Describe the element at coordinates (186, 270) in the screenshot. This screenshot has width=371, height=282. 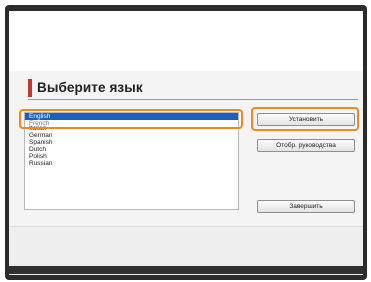
I see `bottom-bar` at that location.